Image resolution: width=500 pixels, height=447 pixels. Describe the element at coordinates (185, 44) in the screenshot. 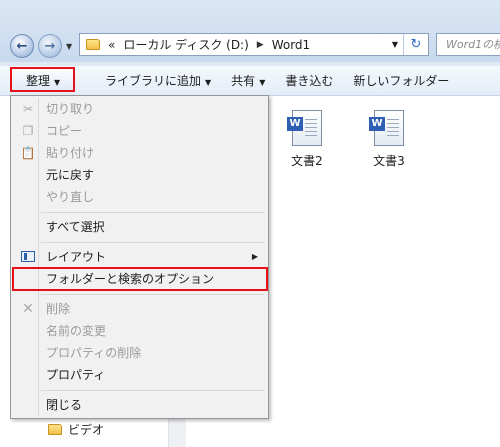

I see `breadcrumb-local-disk: ローカル ディスク (D:)` at that location.